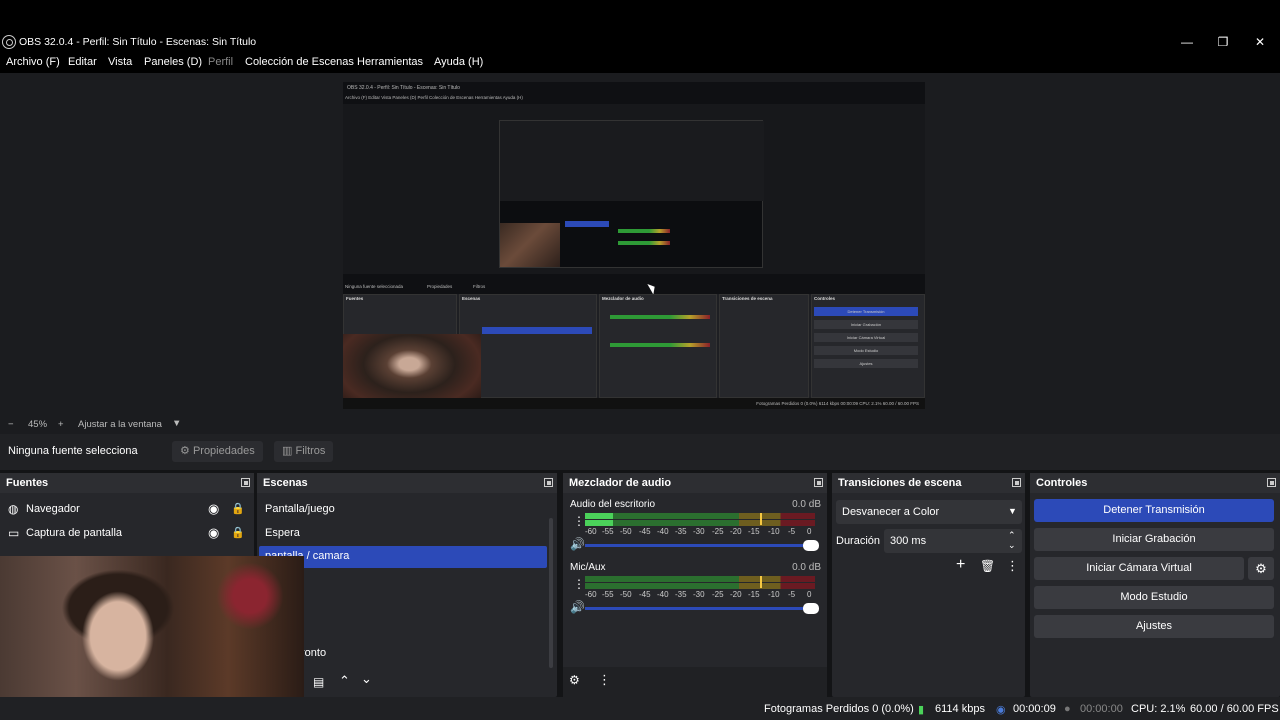 The width and height of the screenshot is (1280, 720). What do you see at coordinates (960, 565) in the screenshot?
I see `add-icon: +` at bounding box center [960, 565].